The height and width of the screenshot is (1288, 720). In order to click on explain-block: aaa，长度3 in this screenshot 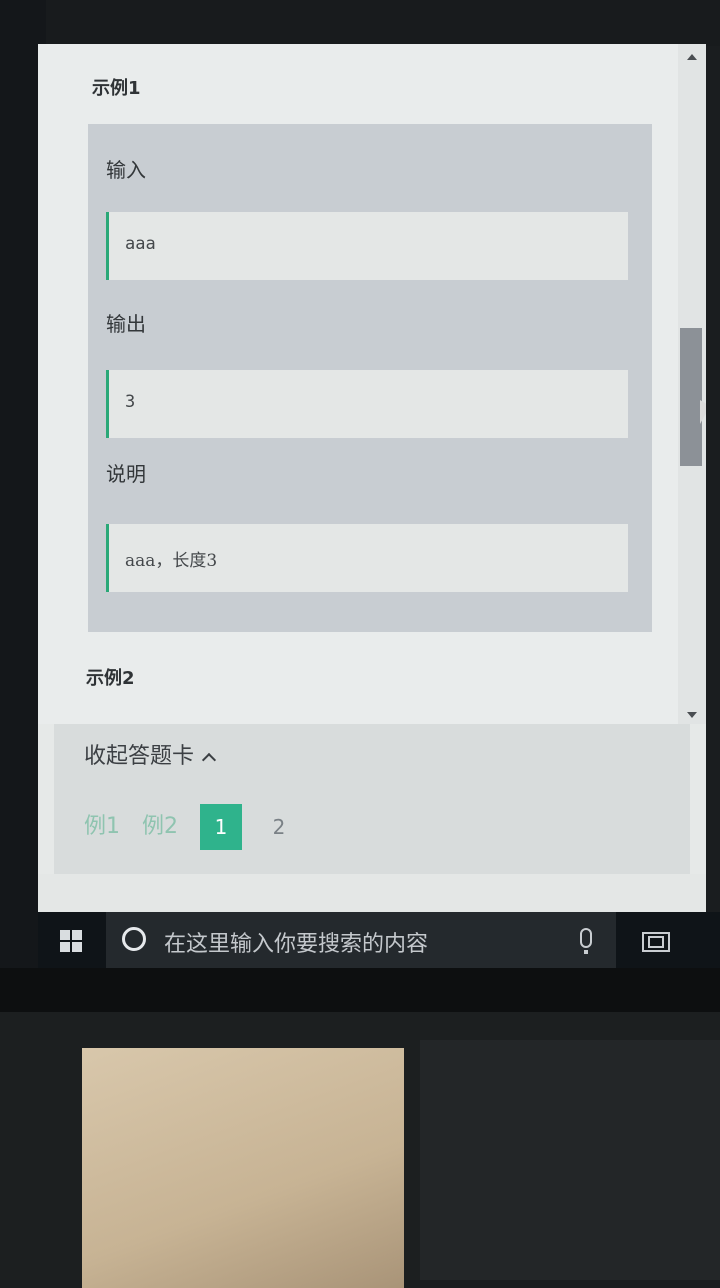, I will do `click(367, 558)`.